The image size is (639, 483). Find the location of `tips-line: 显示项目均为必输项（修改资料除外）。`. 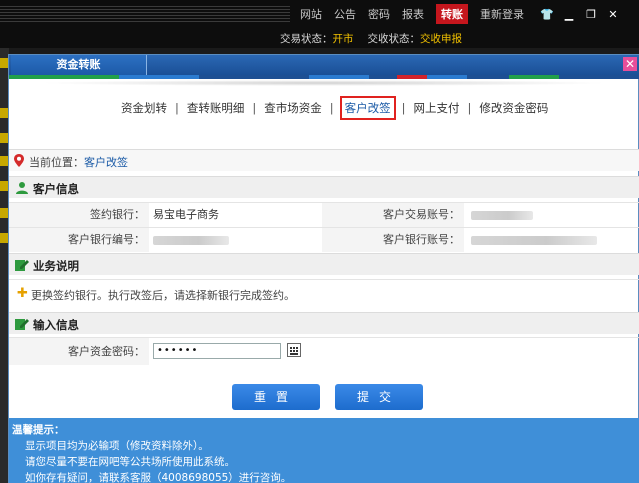

tips-line: 显示项目均为必输项（修改资料除外）。 is located at coordinates (117, 446).